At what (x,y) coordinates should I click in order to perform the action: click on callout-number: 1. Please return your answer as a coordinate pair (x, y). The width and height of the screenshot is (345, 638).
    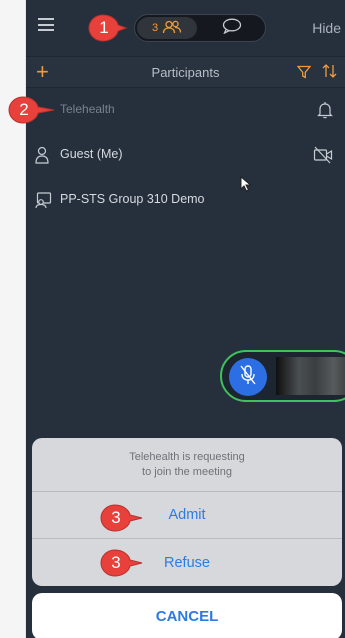
    Looking at the image, I should click on (104, 27).